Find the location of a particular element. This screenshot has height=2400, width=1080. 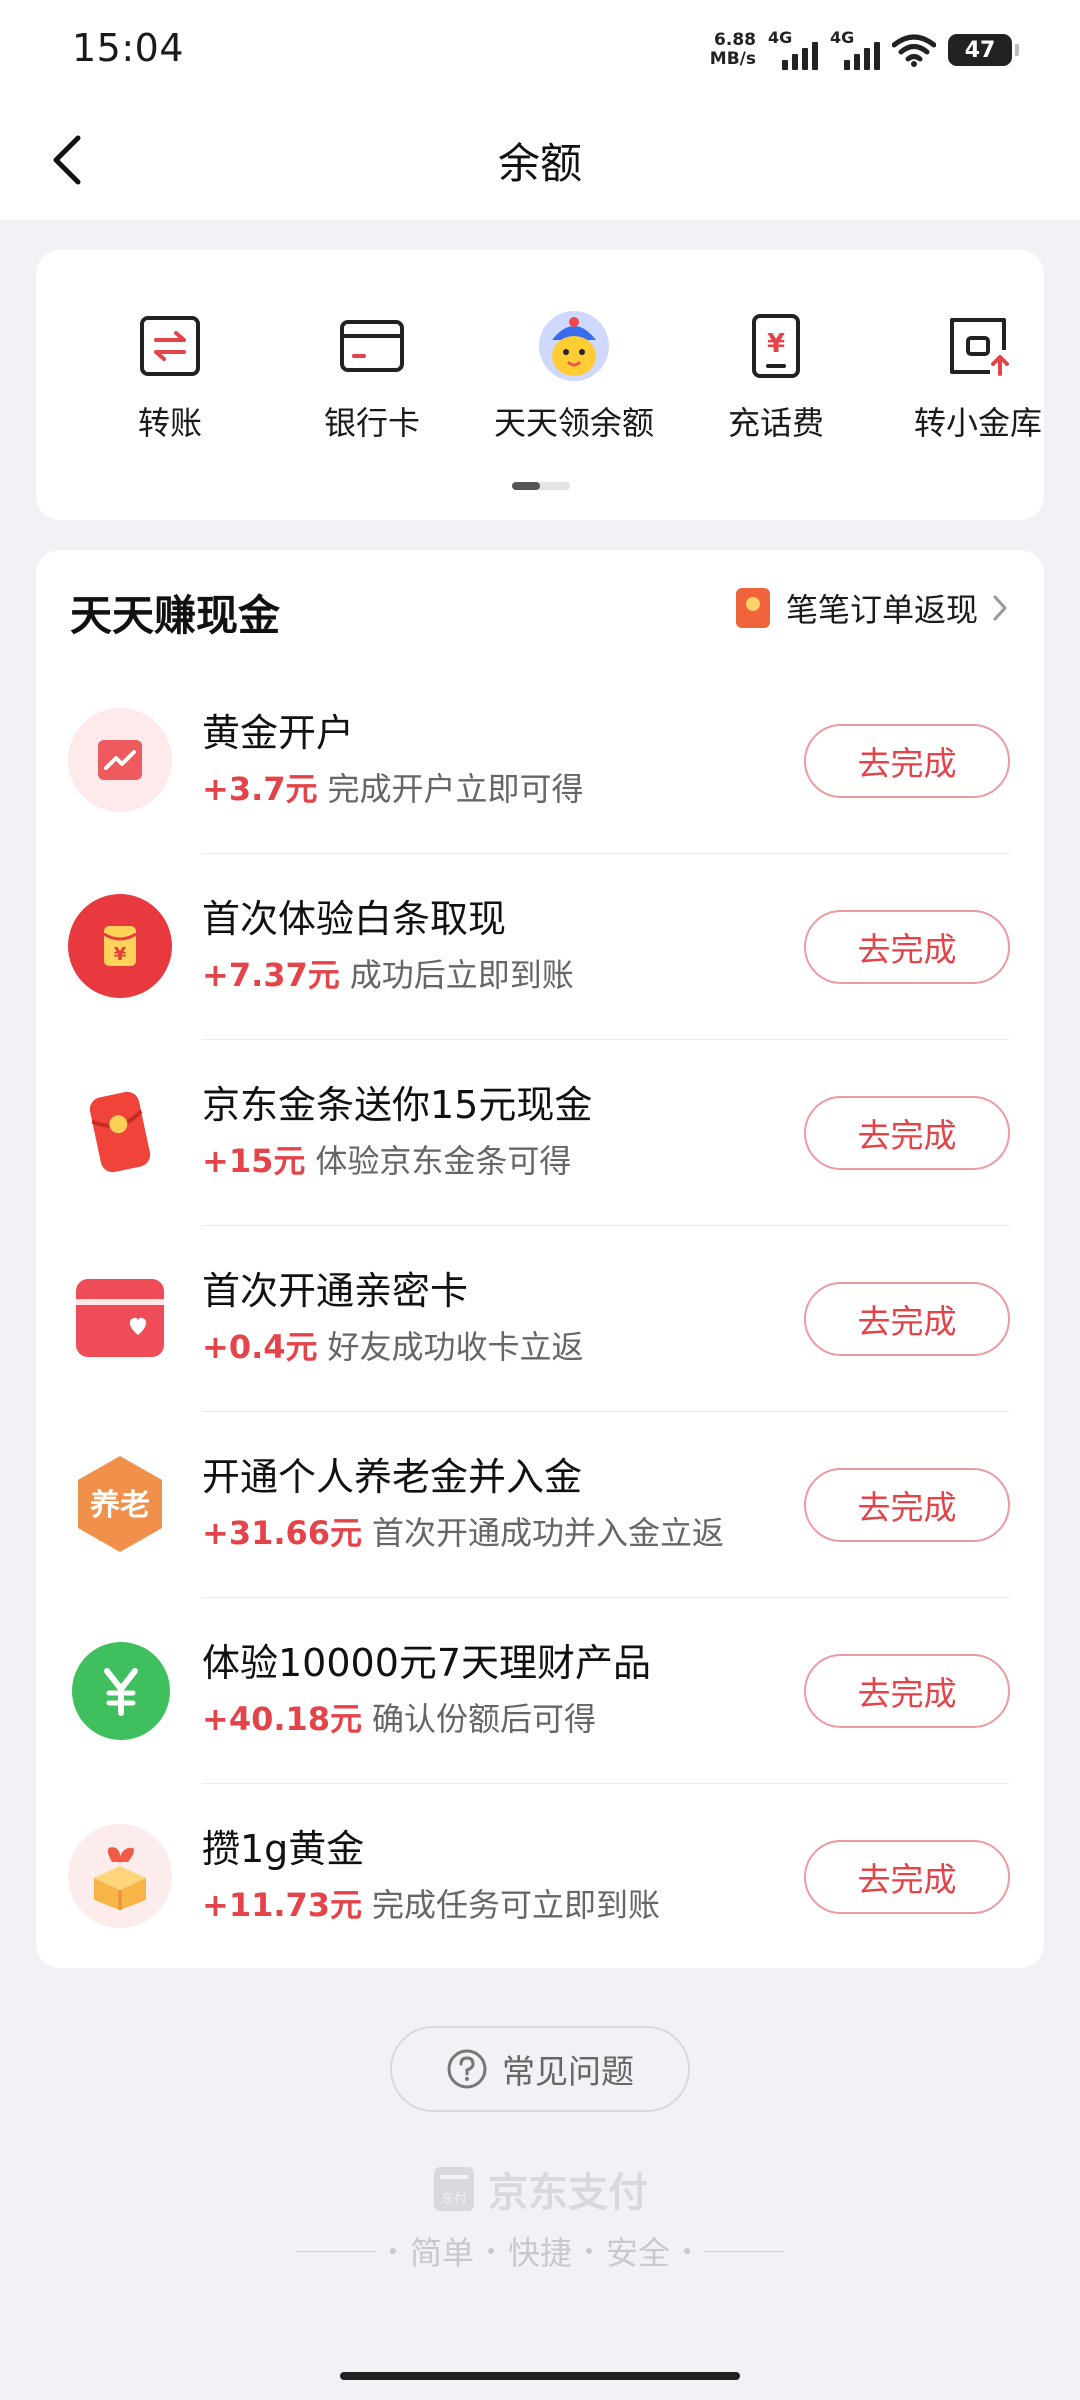

quick-action-vault-transfer: 转小金库 is located at coordinates (978, 376).